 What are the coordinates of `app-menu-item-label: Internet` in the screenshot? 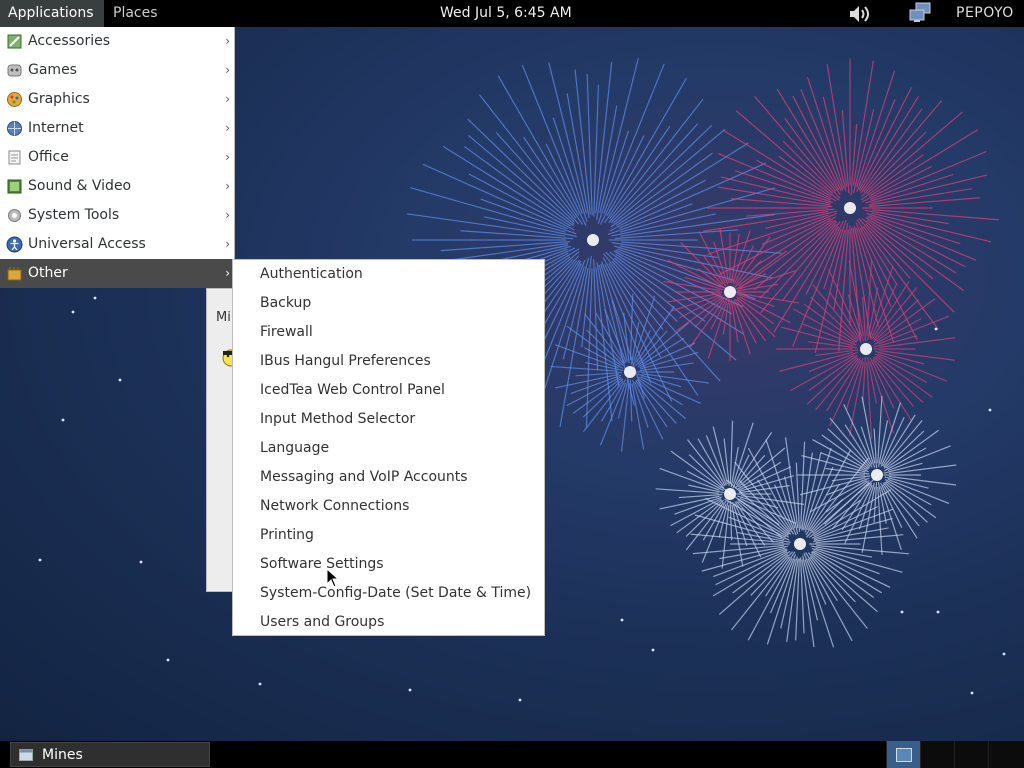 It's located at (56, 128).